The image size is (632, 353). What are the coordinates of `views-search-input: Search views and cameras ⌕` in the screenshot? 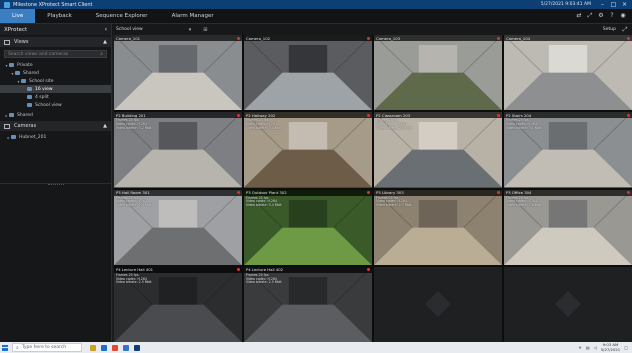 It's located at (55, 54).